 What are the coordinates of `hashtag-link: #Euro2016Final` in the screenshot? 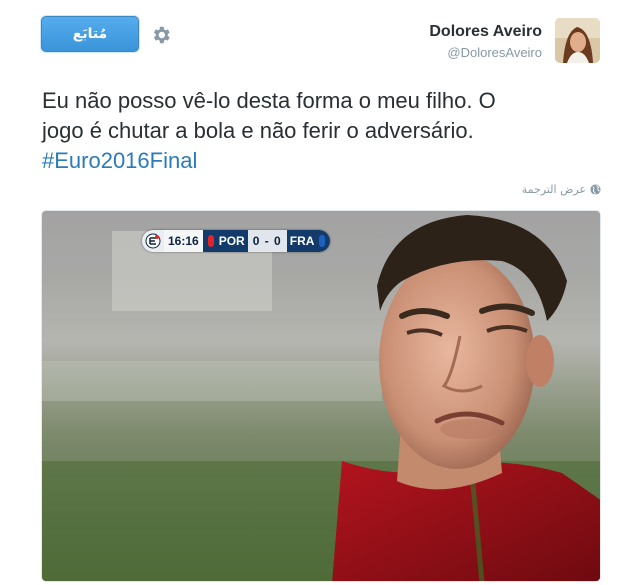 It's located at (327, 161).